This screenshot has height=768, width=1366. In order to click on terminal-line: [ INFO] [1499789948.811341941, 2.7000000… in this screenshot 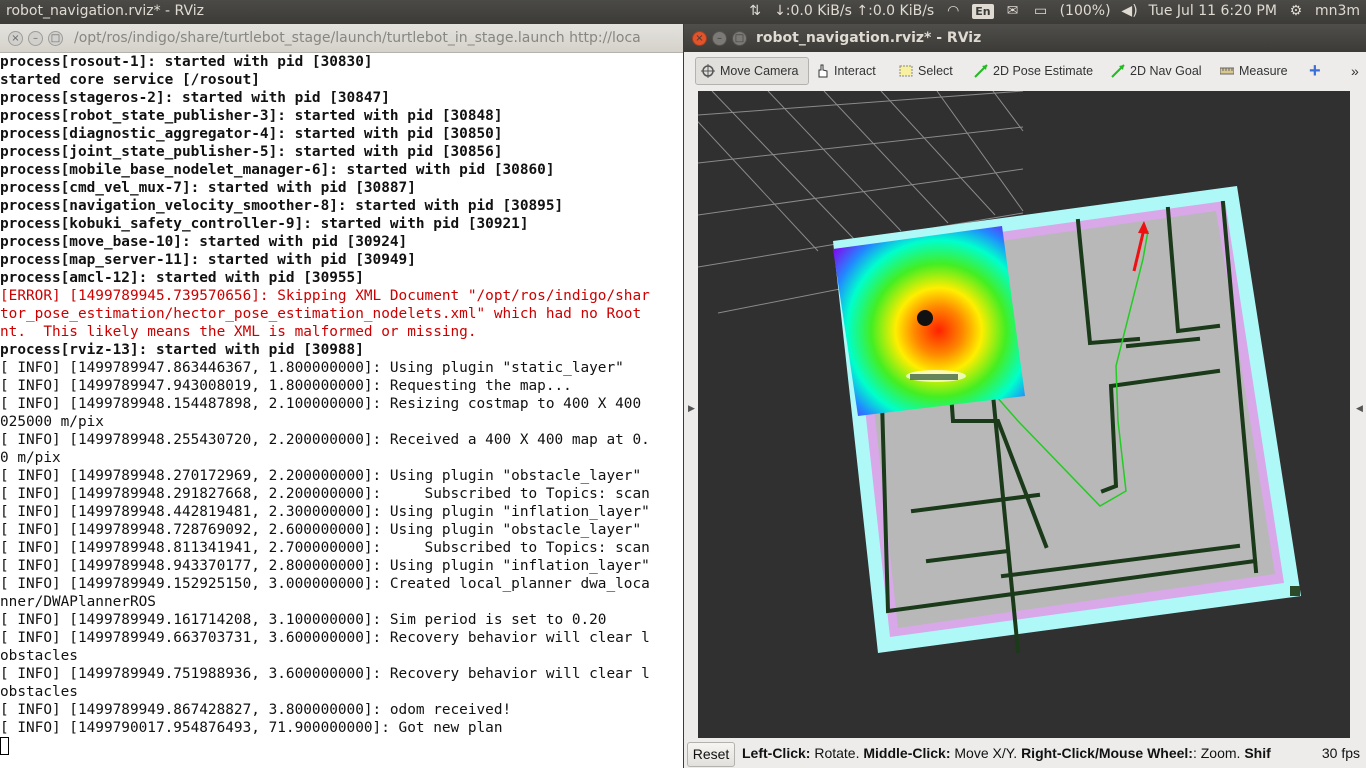, I will do `click(325, 548)`.